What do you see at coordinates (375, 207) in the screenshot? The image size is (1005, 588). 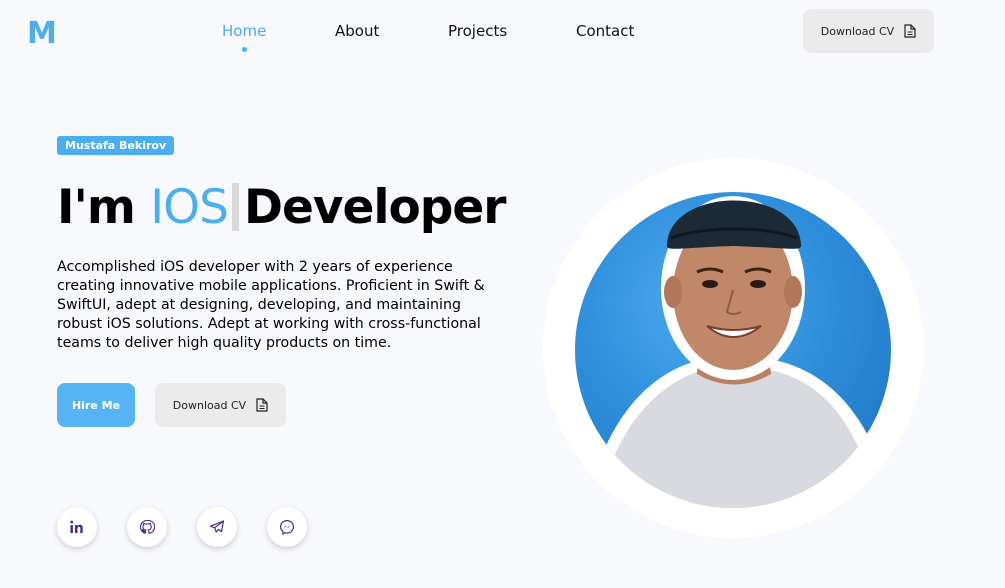 I see `headline-suffix: Developer` at bounding box center [375, 207].